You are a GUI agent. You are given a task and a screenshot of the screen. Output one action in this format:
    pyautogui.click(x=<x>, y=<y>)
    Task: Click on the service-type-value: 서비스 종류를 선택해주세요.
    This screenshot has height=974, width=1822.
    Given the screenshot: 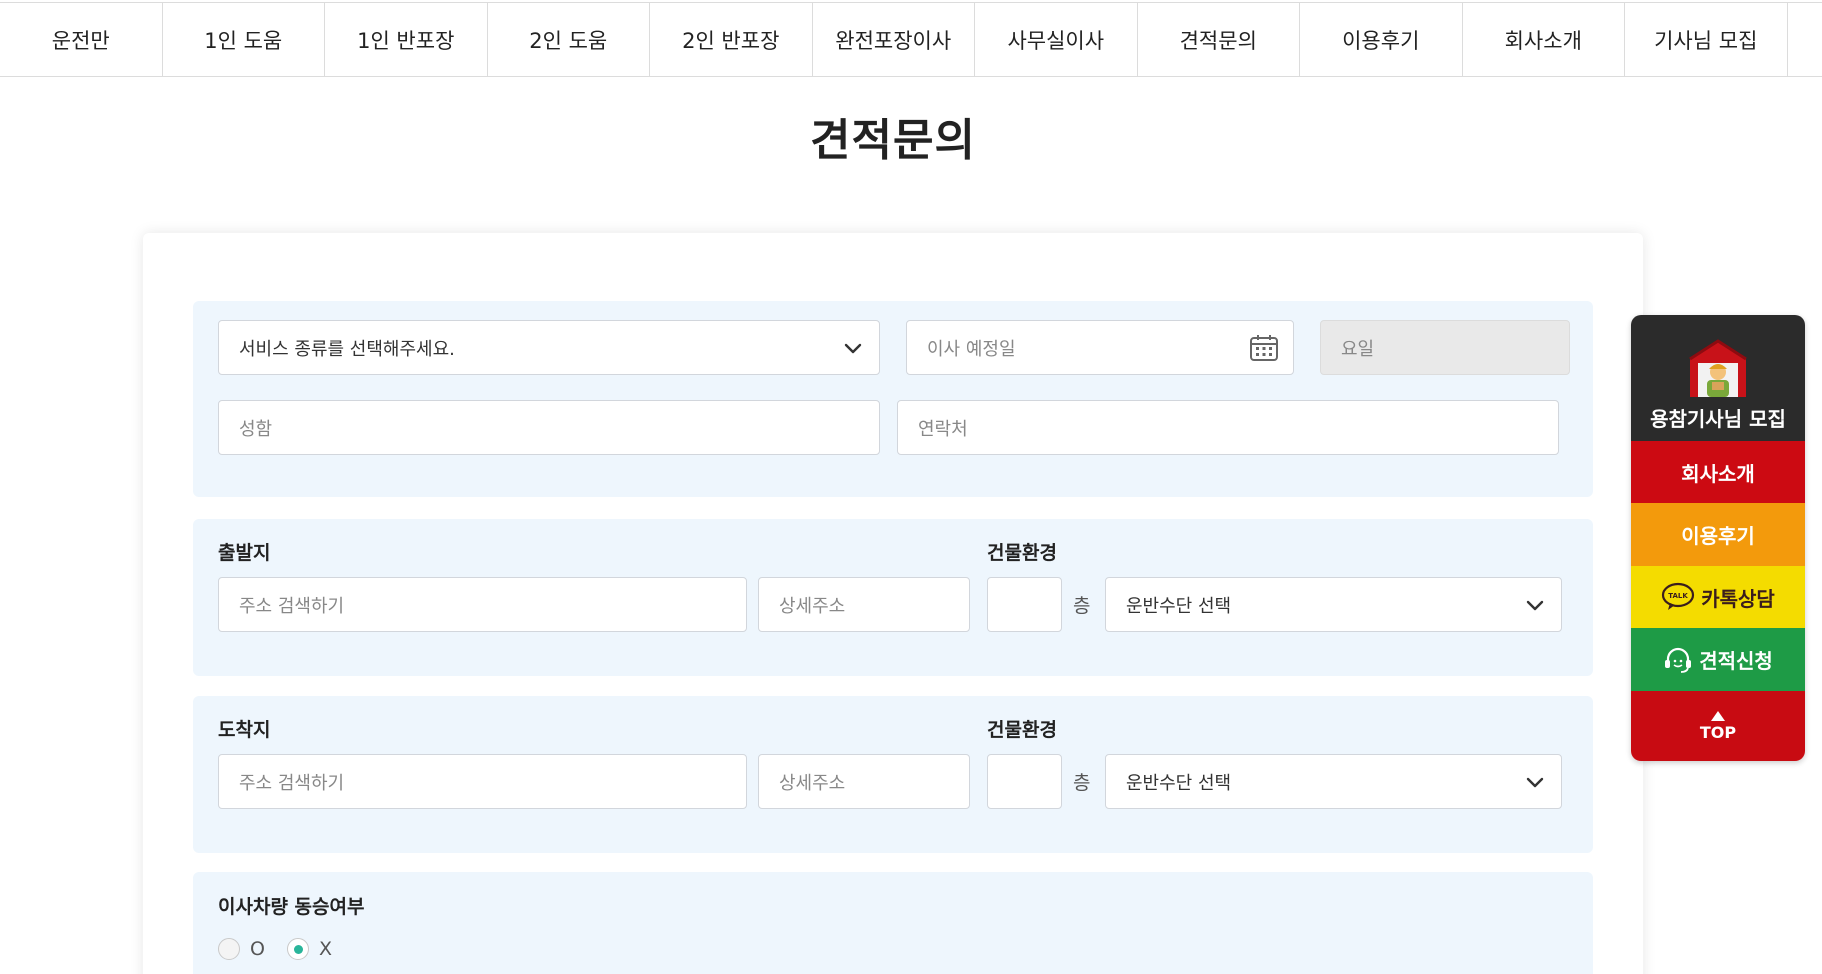 What is the action you would take?
    pyautogui.click(x=347, y=349)
    